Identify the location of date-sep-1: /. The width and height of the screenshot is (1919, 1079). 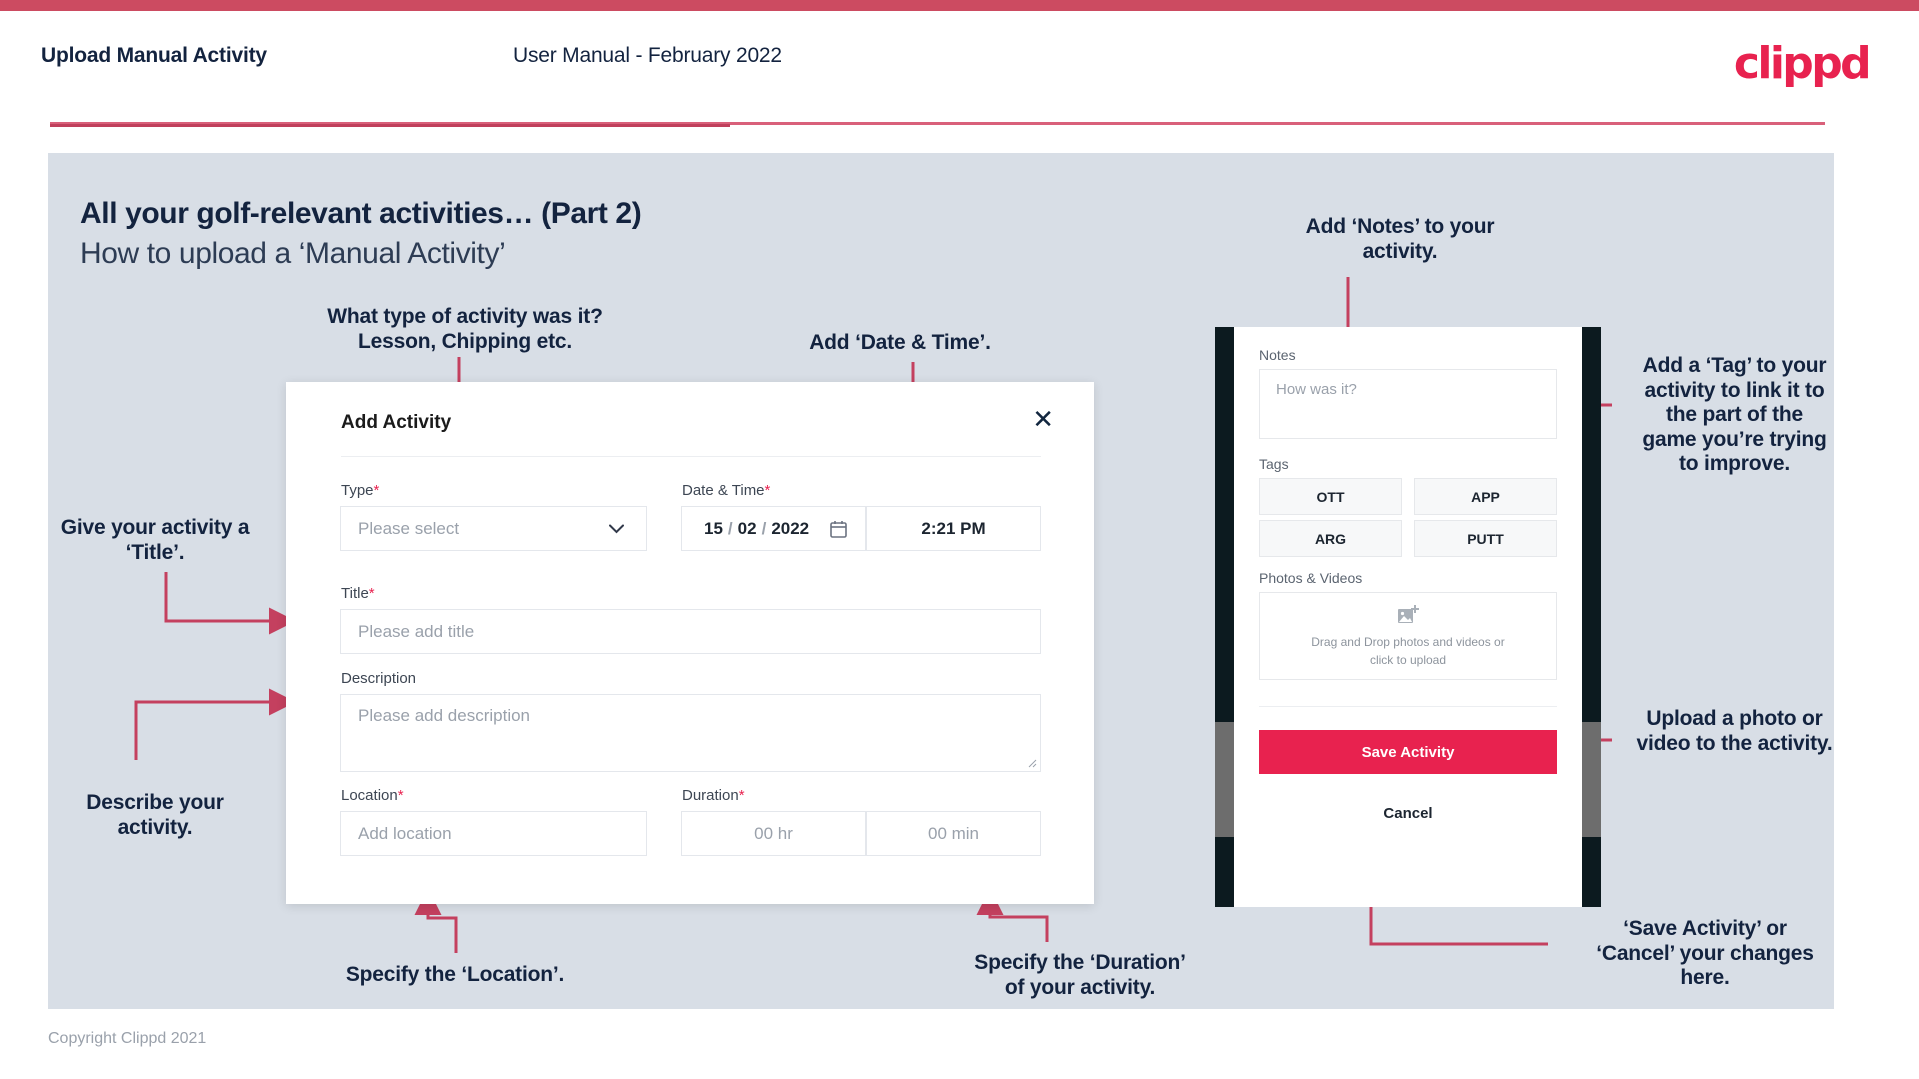
(730, 528).